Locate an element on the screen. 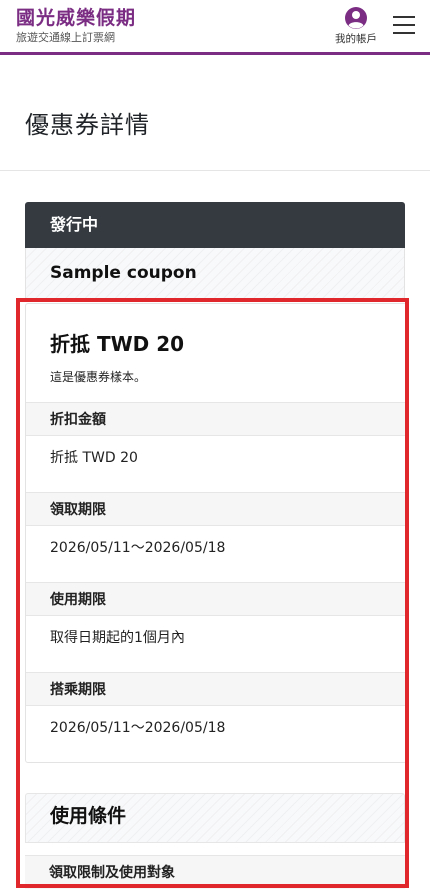 This screenshot has width=430, height=892. hamburger-menu-icon is located at coordinates (404, 25).